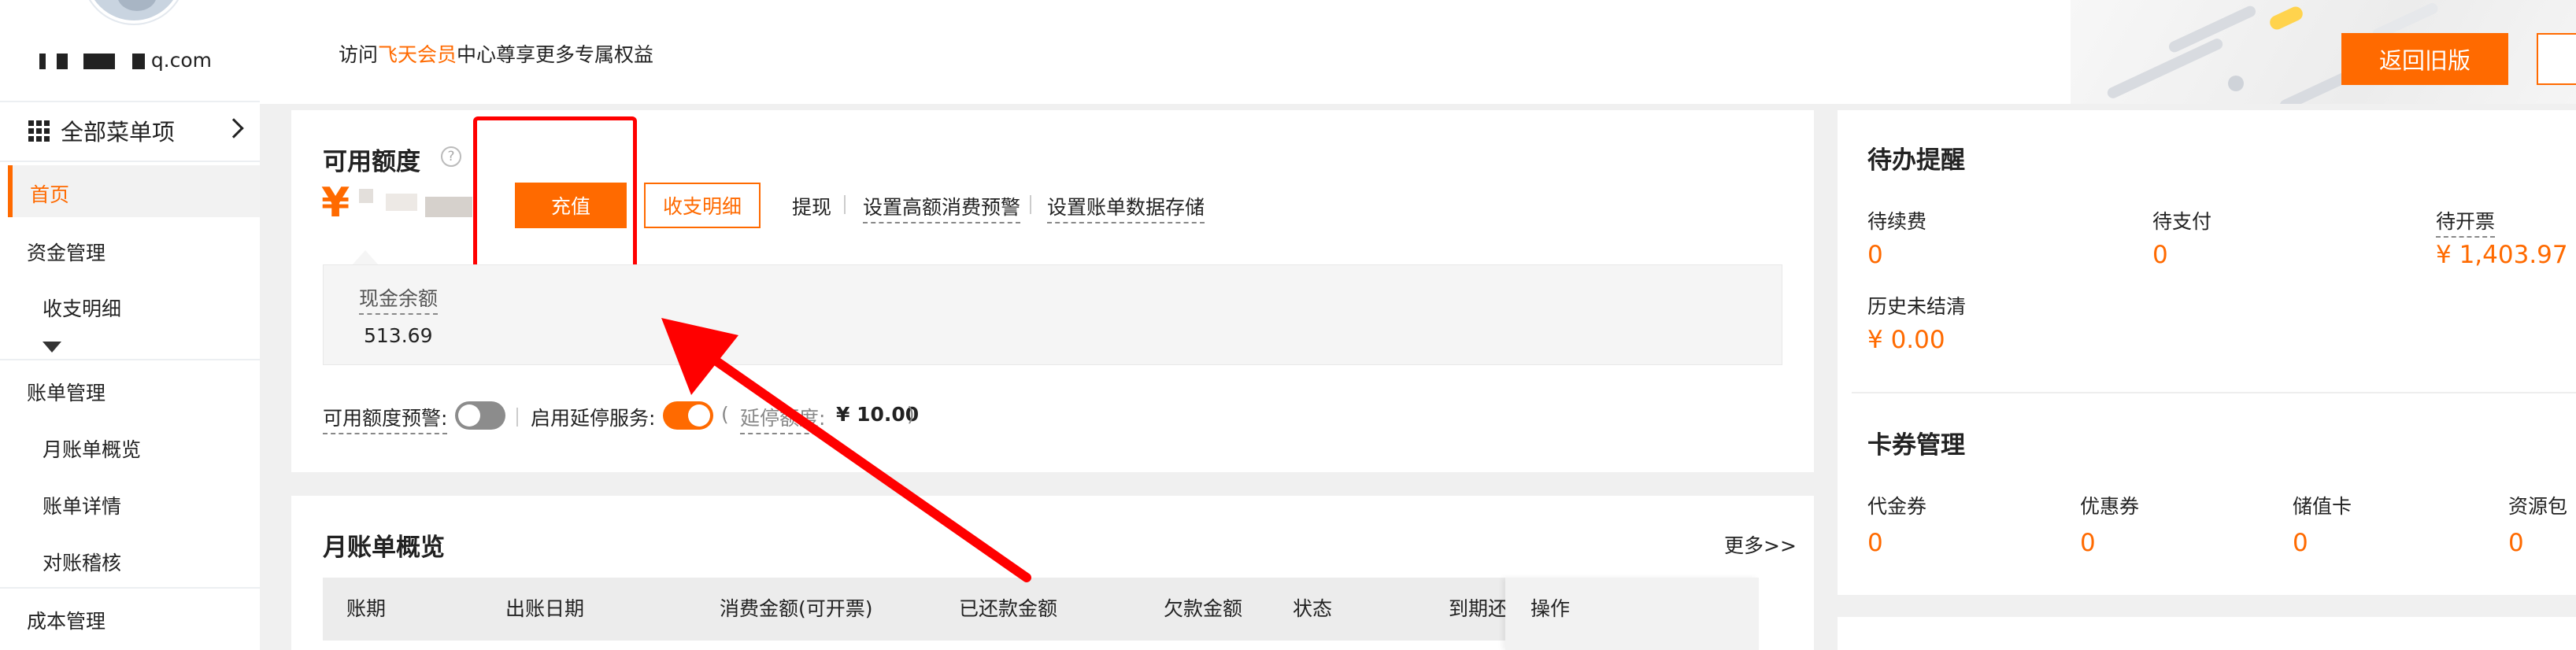  Describe the element at coordinates (702, 205) in the screenshot. I see `transaction-detail-button: 收支明细` at that location.